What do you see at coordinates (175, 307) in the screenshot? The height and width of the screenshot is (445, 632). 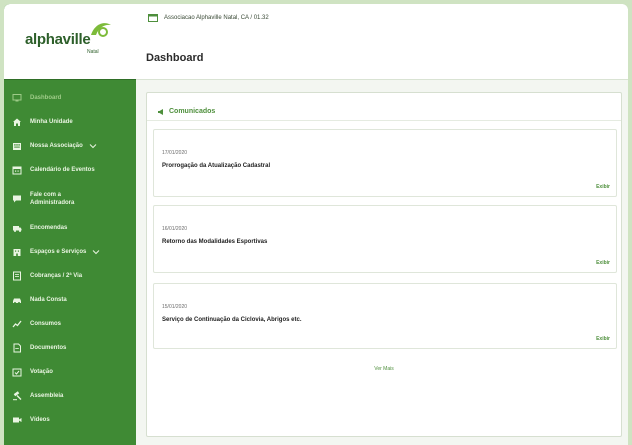 I see `news-date: 15/01/2020` at bounding box center [175, 307].